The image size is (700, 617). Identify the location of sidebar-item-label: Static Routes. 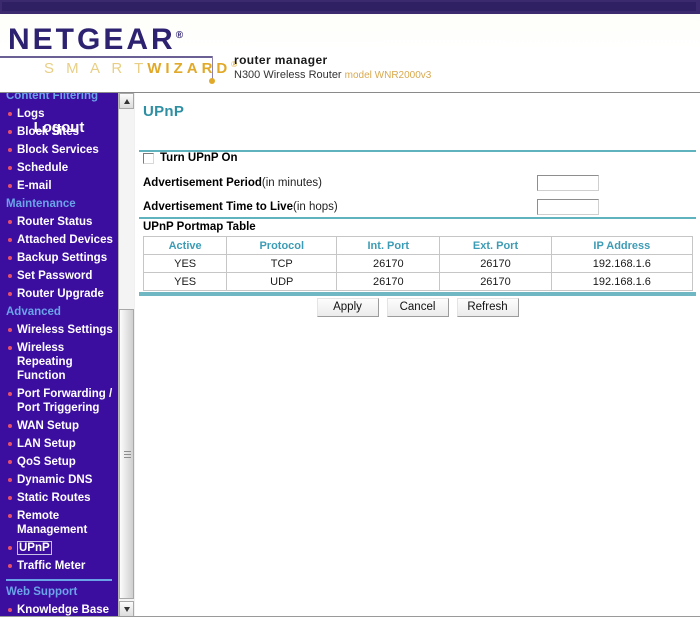
(54, 498).